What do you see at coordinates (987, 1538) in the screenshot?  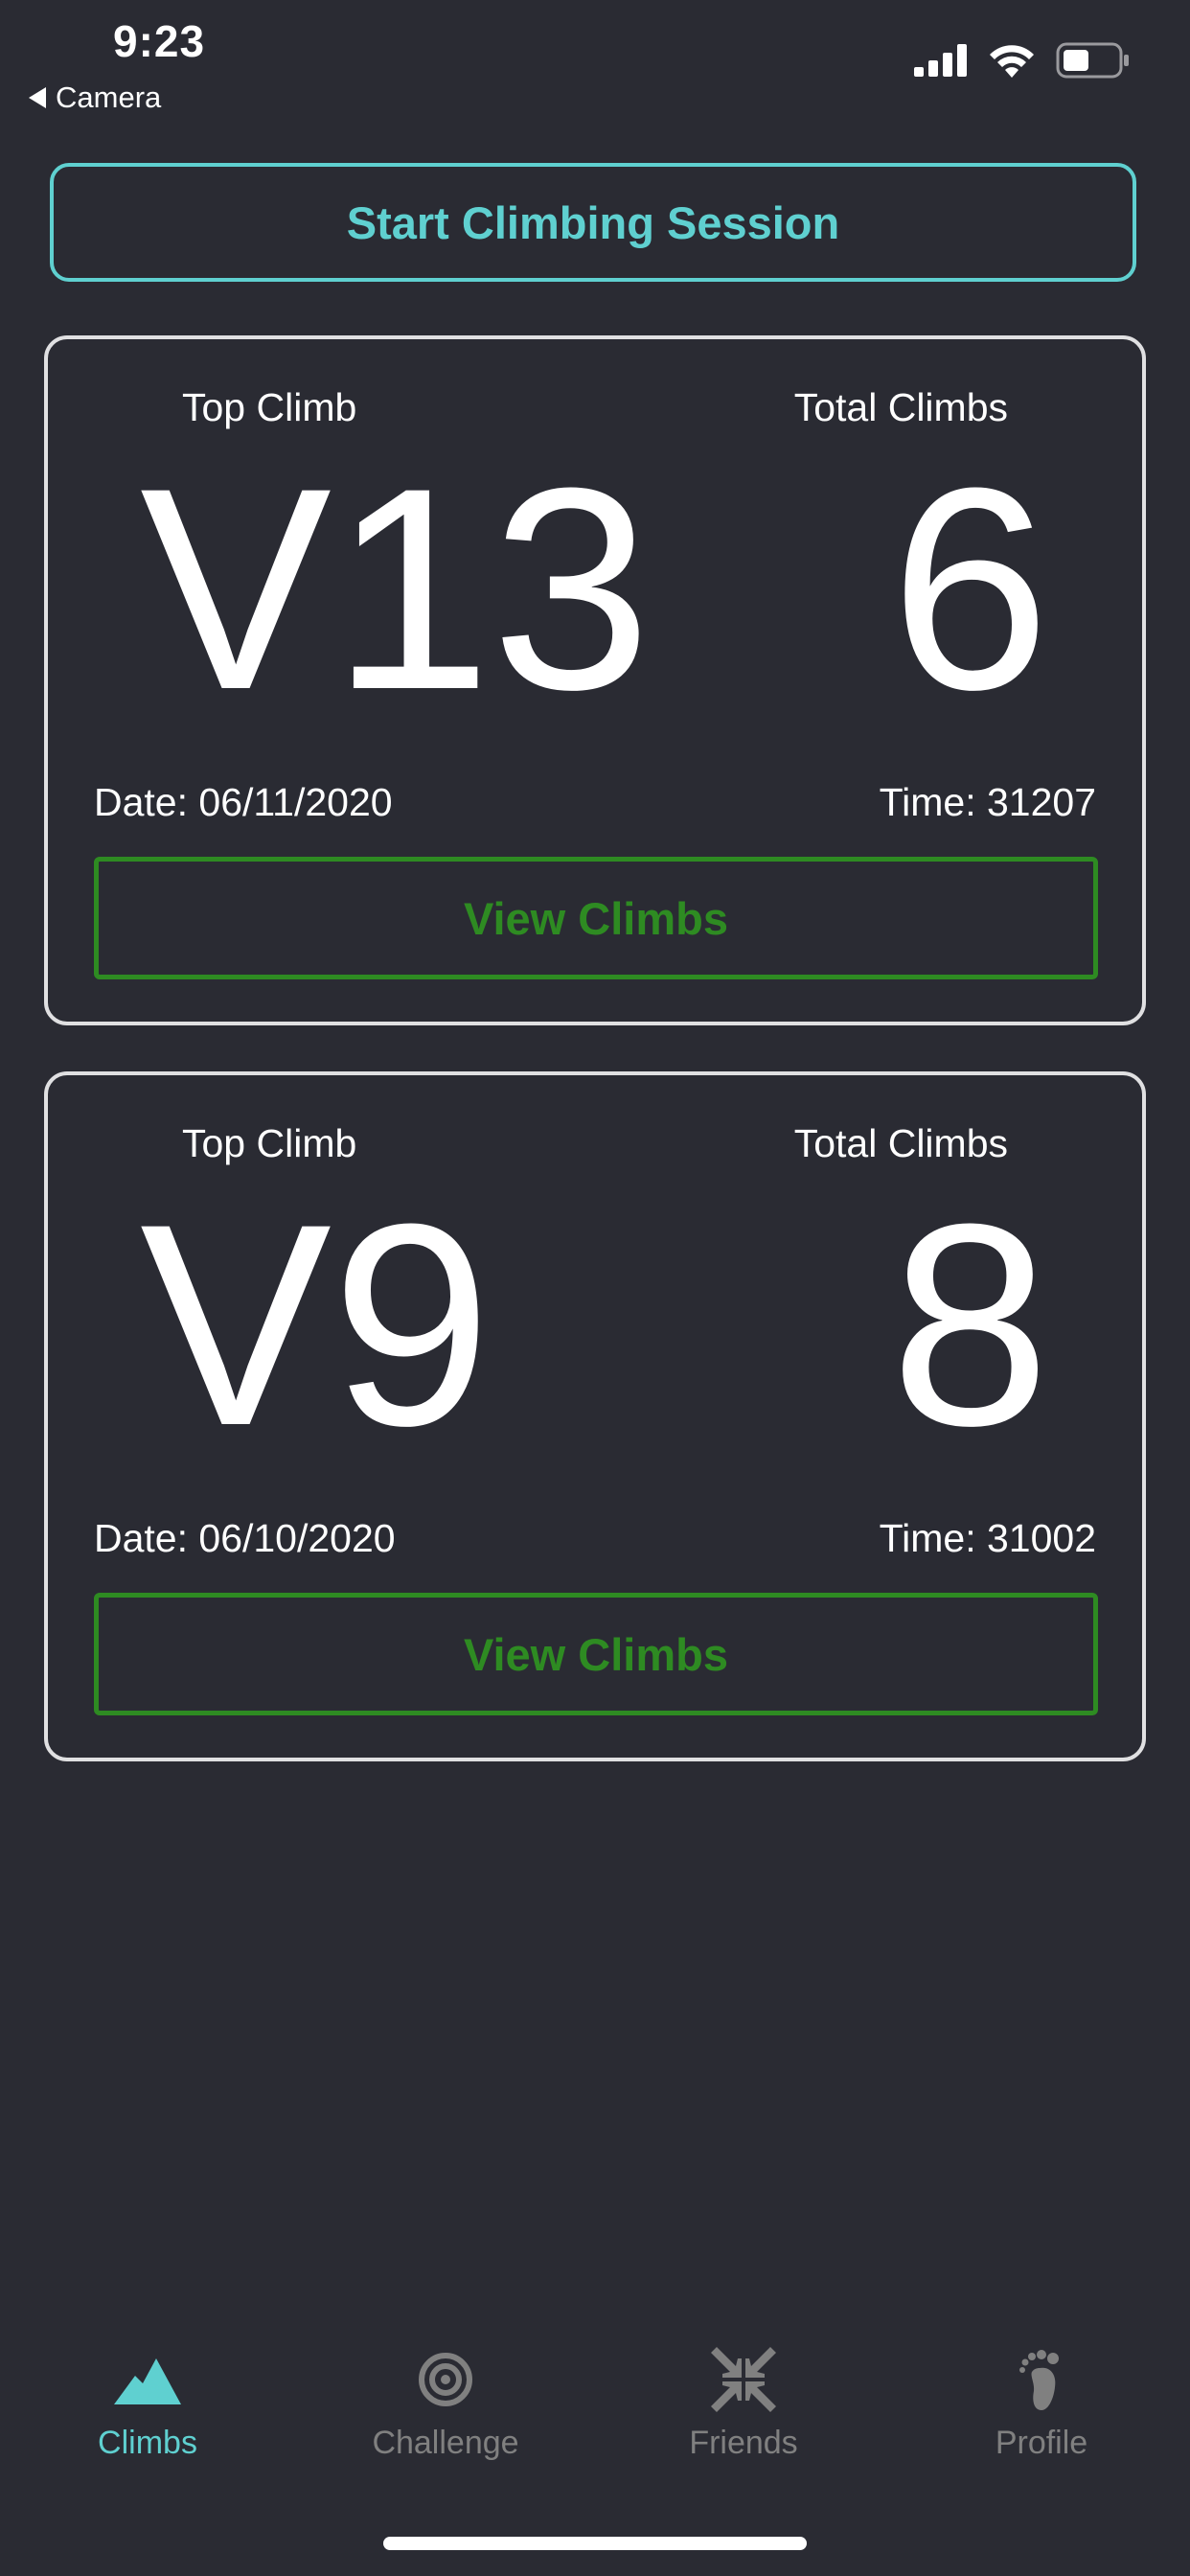 I see `session-time: Time: 31002` at bounding box center [987, 1538].